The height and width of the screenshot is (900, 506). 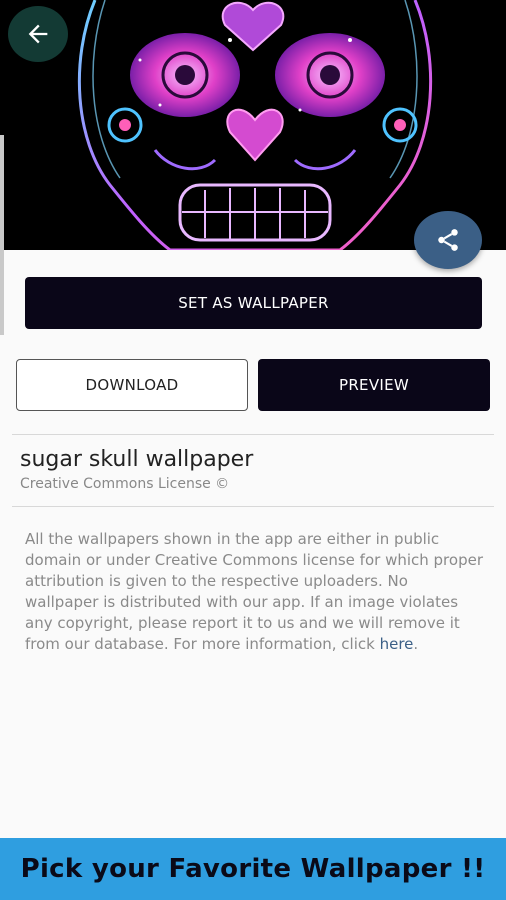 What do you see at coordinates (253, 303) in the screenshot?
I see `set-as-wallpaper-button: SET AS WALLPAPER` at bounding box center [253, 303].